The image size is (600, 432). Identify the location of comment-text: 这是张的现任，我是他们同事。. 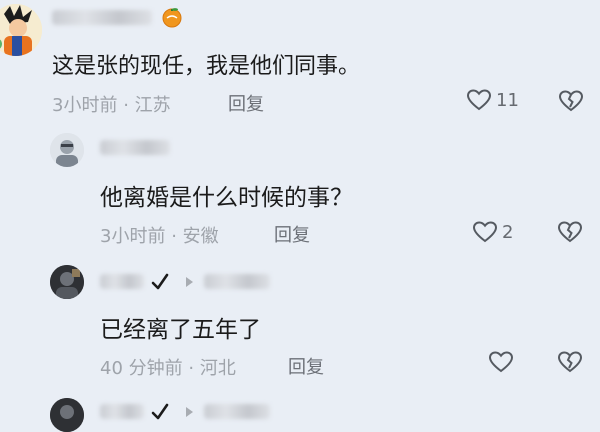
(206, 66).